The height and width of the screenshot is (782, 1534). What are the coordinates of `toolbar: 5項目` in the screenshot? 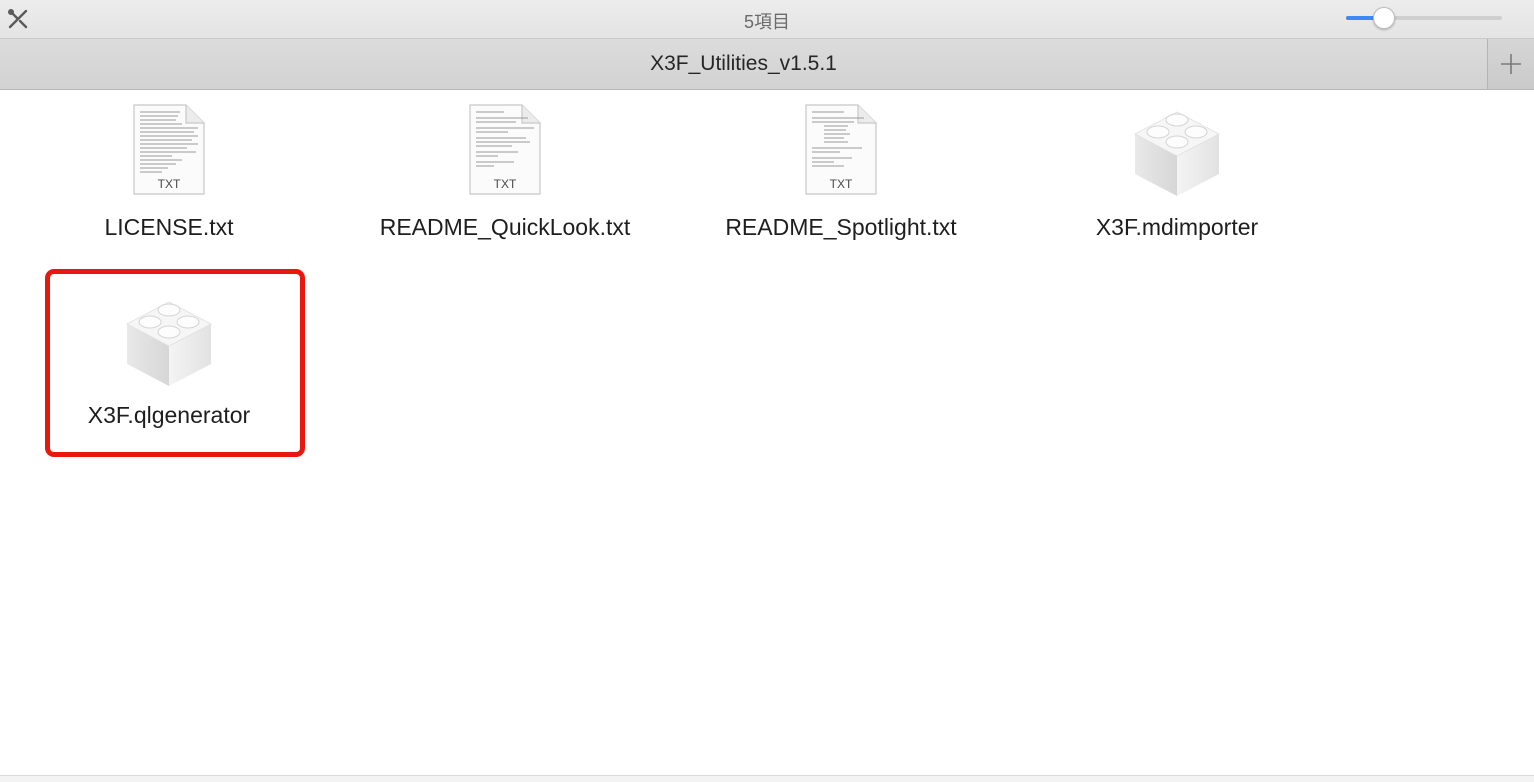 It's located at (767, 19).